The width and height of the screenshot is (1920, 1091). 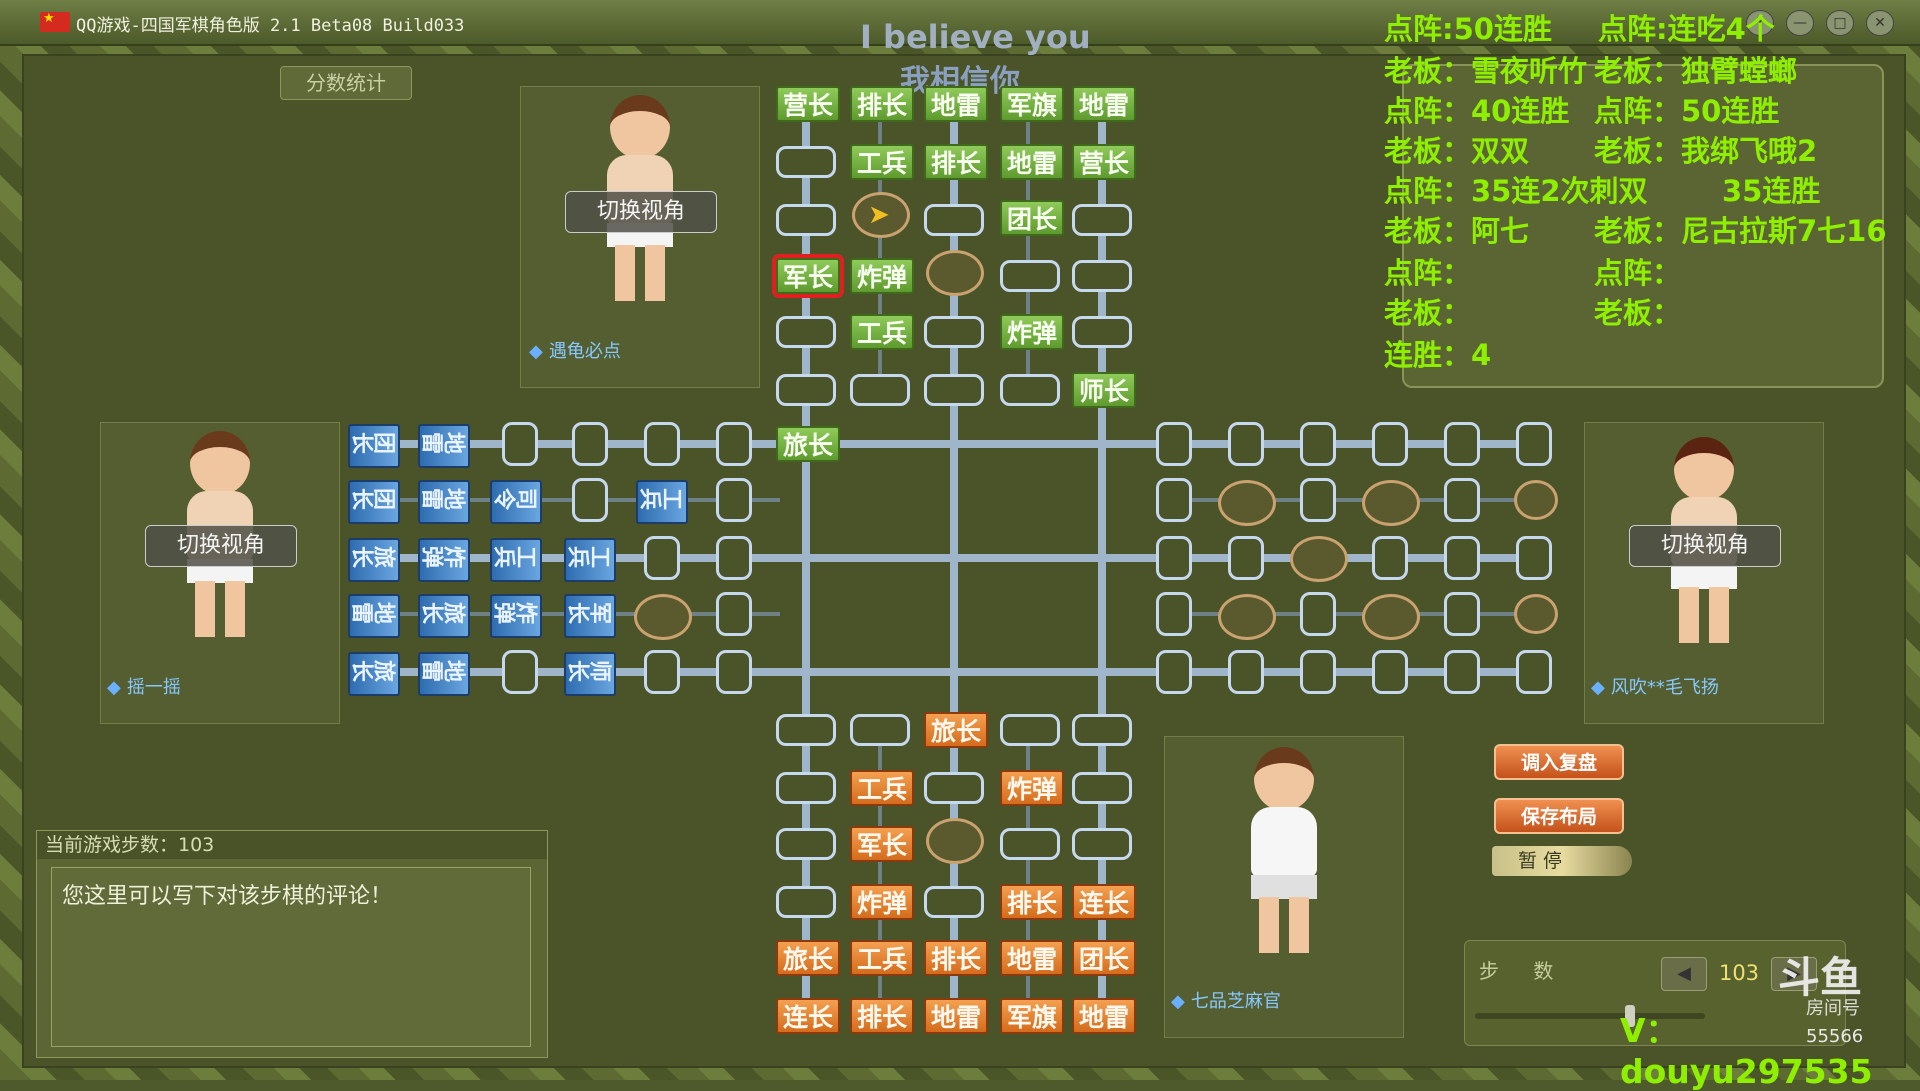 I want to click on comment-input: 您这里可以写下对该步棋的评论！, so click(x=291, y=957).